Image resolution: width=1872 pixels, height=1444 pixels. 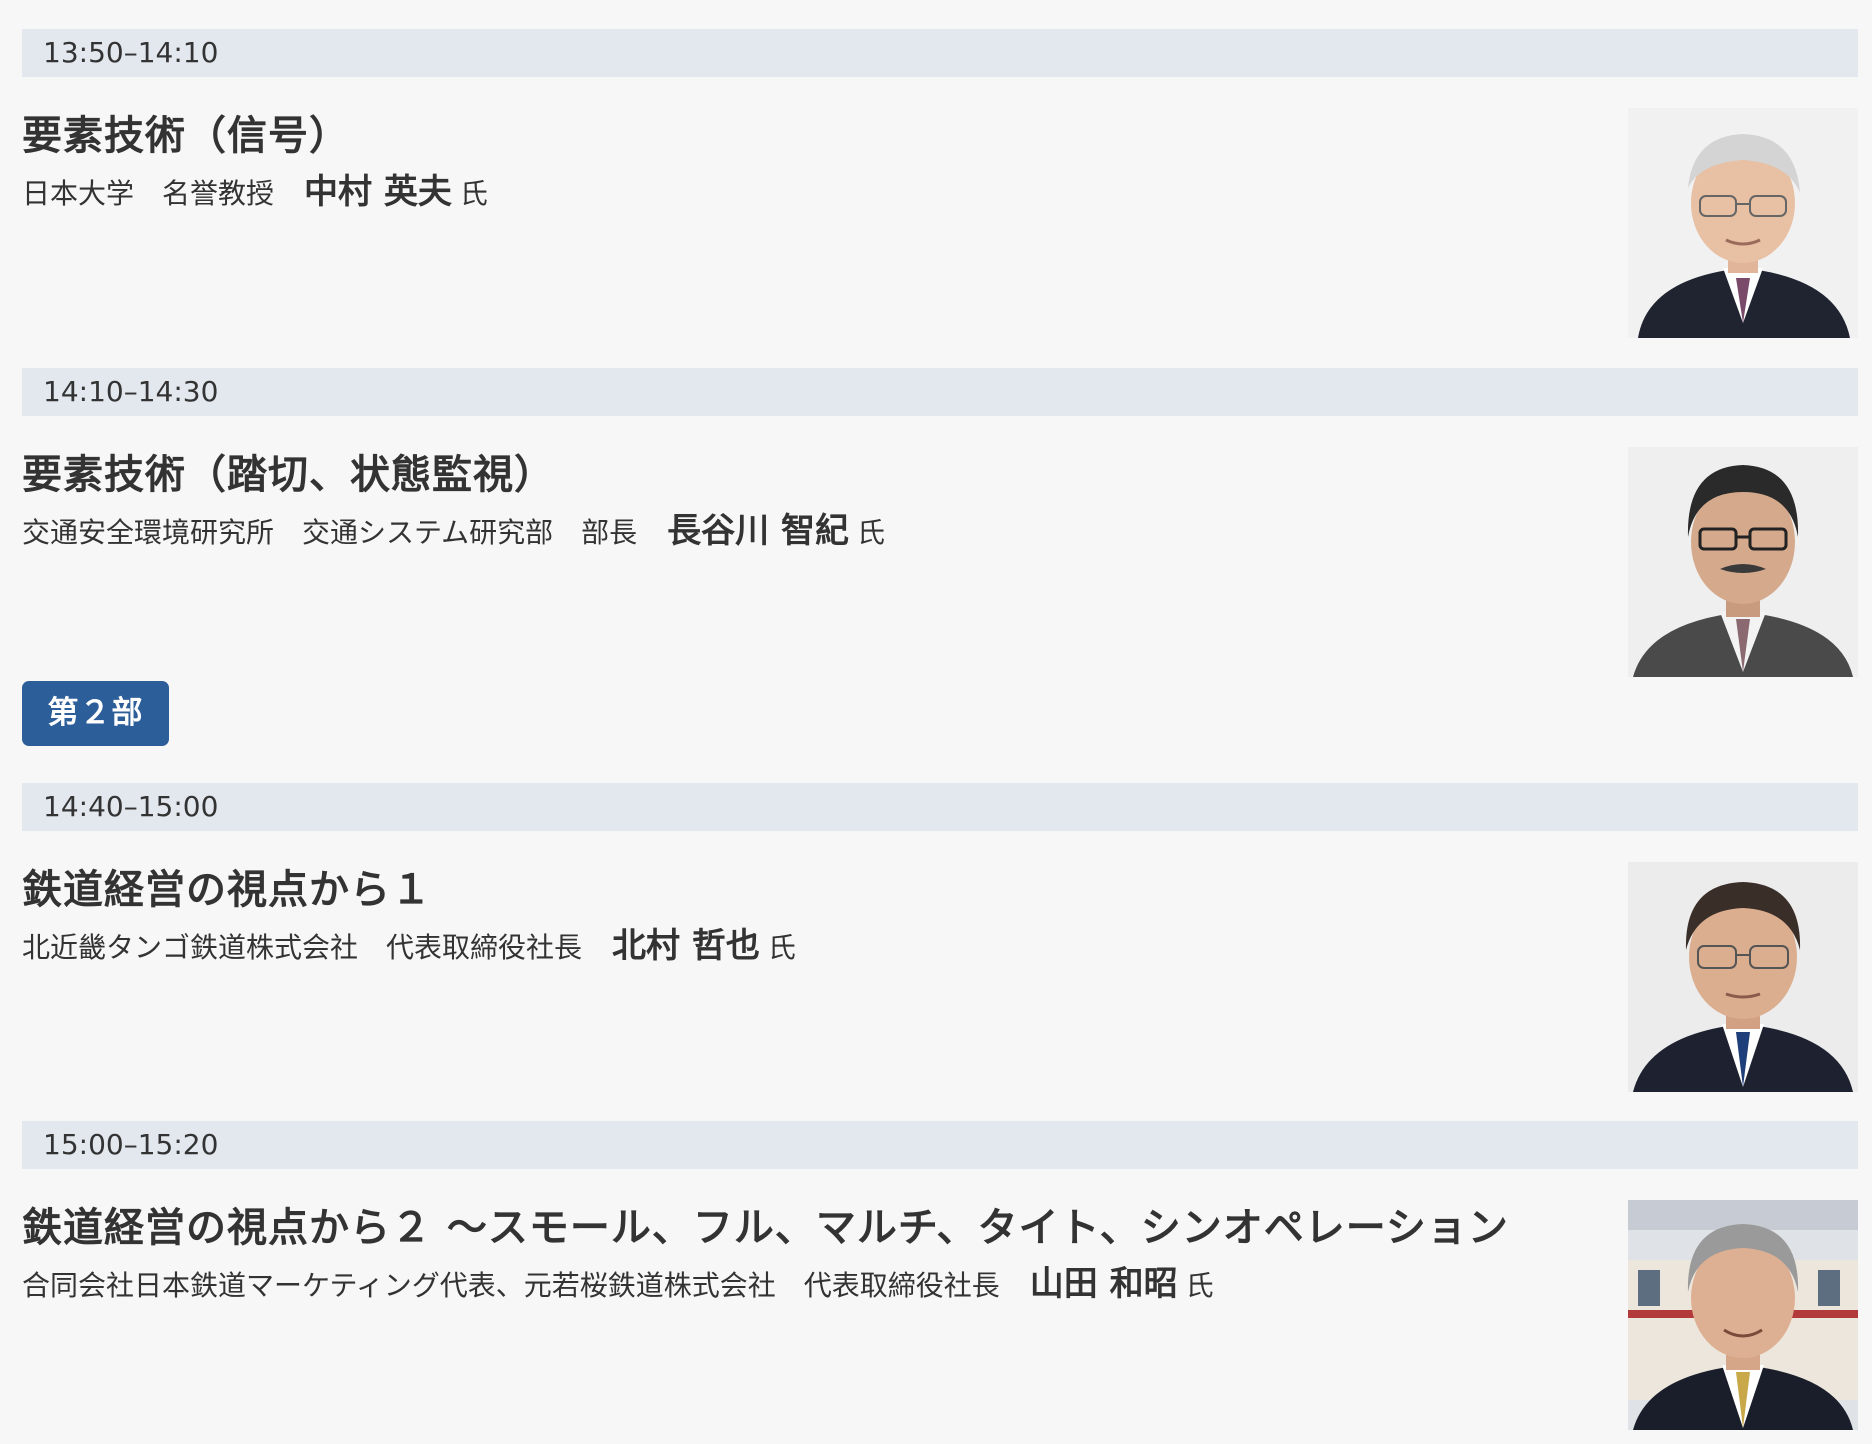 I want to click on speaker-name: 中村 英夫, so click(x=378, y=192).